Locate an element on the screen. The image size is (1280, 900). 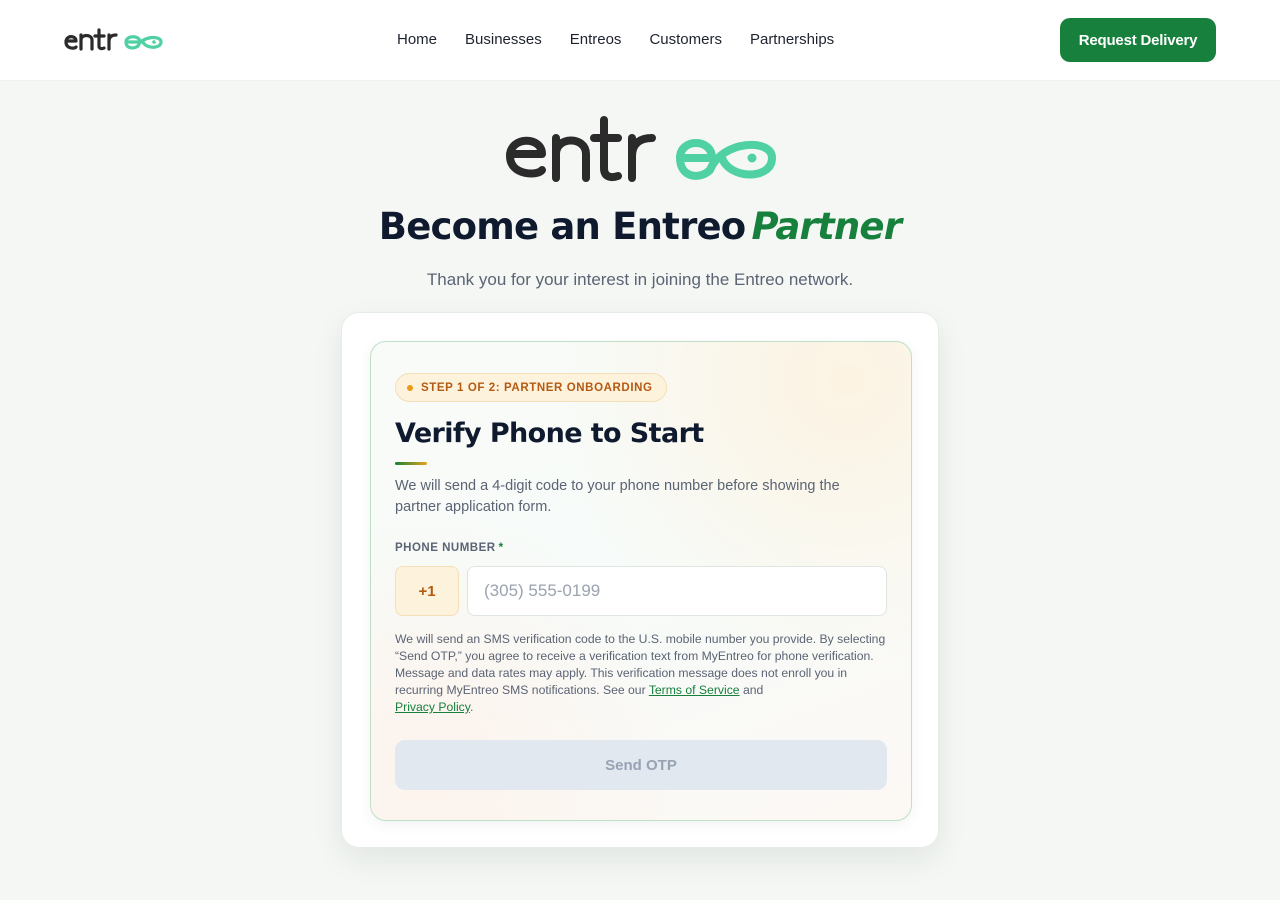
required-mark: * is located at coordinates (501, 548).